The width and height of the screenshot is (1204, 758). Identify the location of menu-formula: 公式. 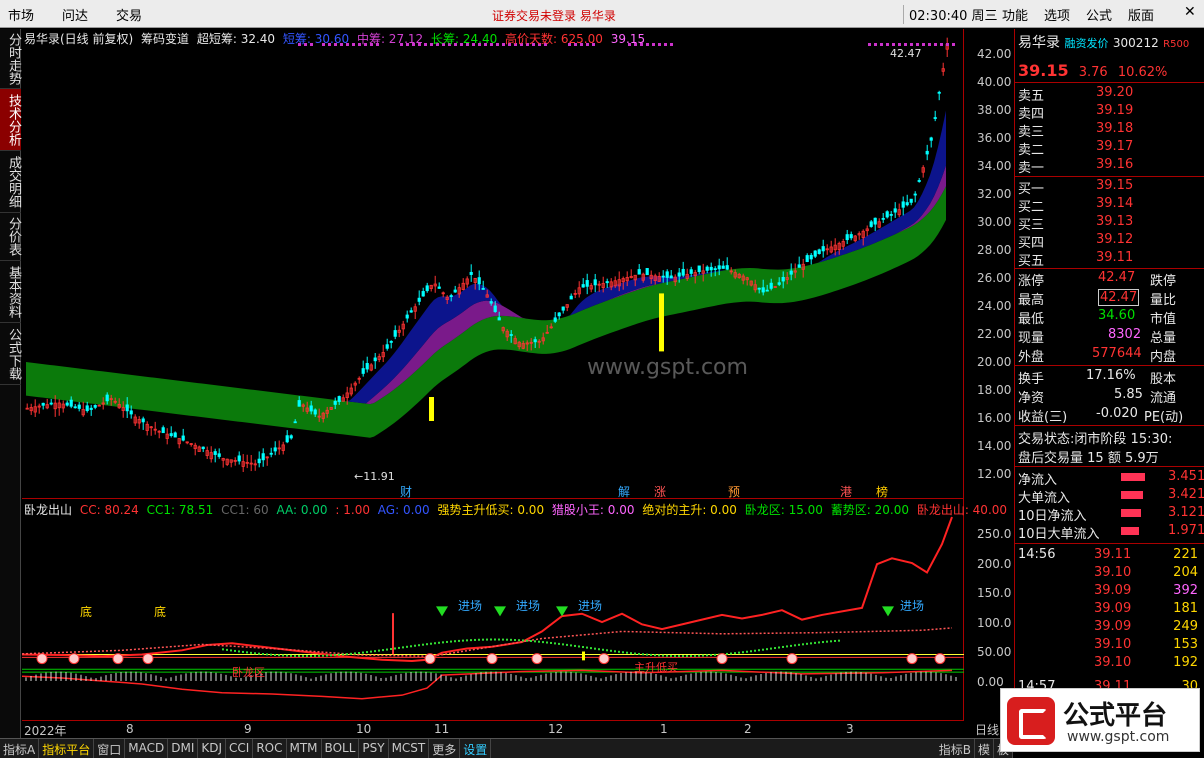
(1099, 14).